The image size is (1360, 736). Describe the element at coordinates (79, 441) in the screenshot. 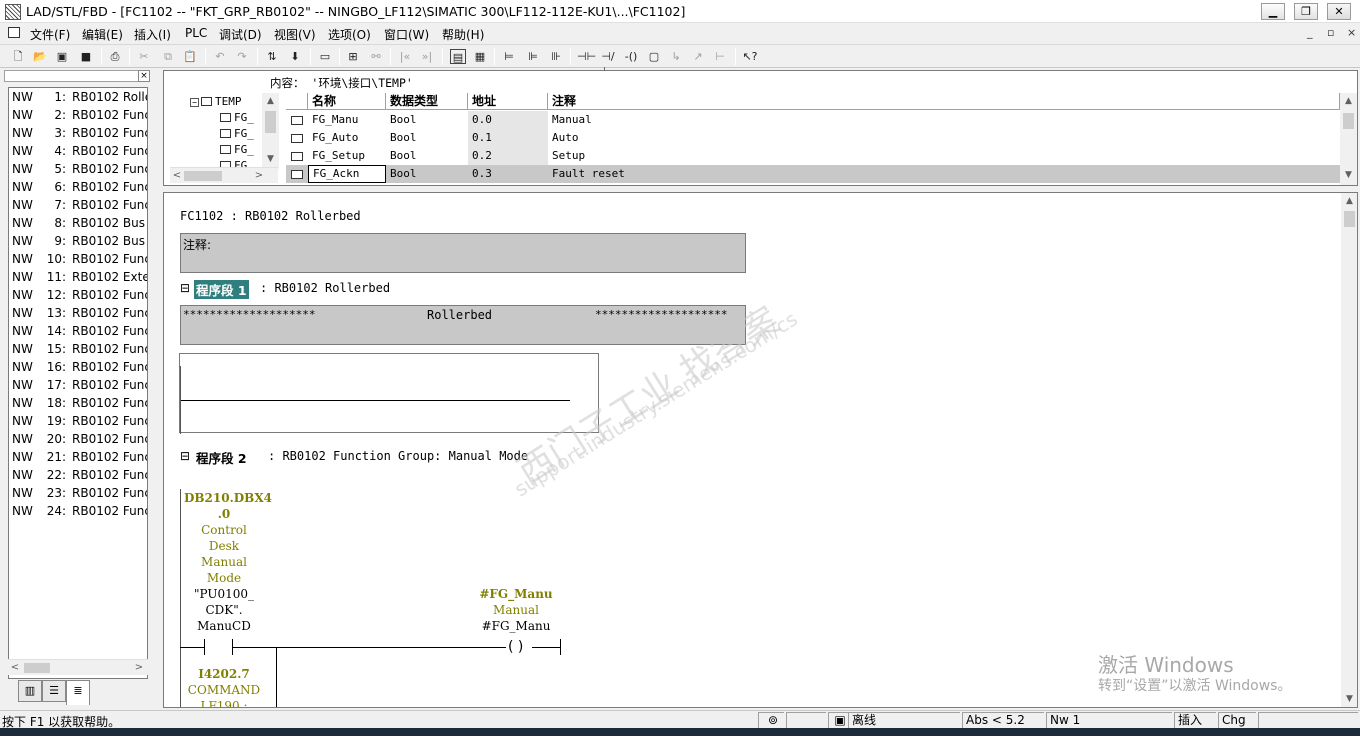

I see `list-item: NW 20: RB0102 Funct` at that location.